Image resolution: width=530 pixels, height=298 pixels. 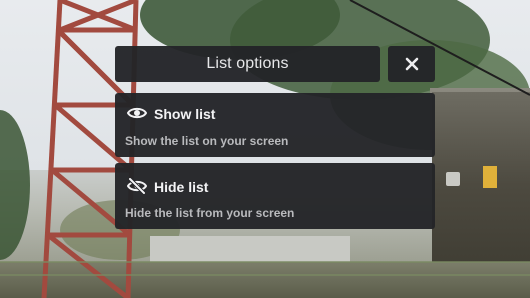 What do you see at coordinates (137, 113) in the screenshot?
I see `eye-icon` at bounding box center [137, 113].